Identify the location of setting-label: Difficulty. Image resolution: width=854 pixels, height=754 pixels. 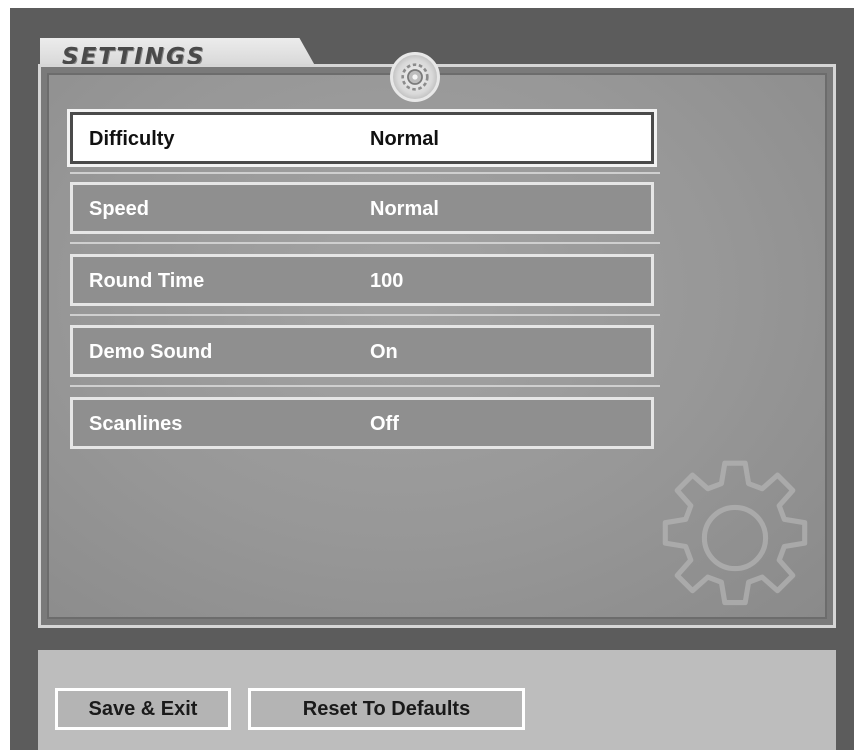
(132, 139).